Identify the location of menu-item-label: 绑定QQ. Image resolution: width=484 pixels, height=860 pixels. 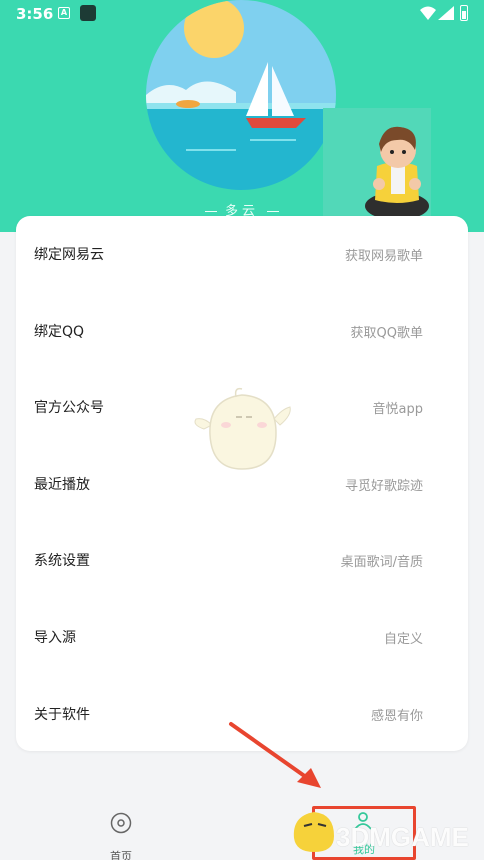
(59, 332).